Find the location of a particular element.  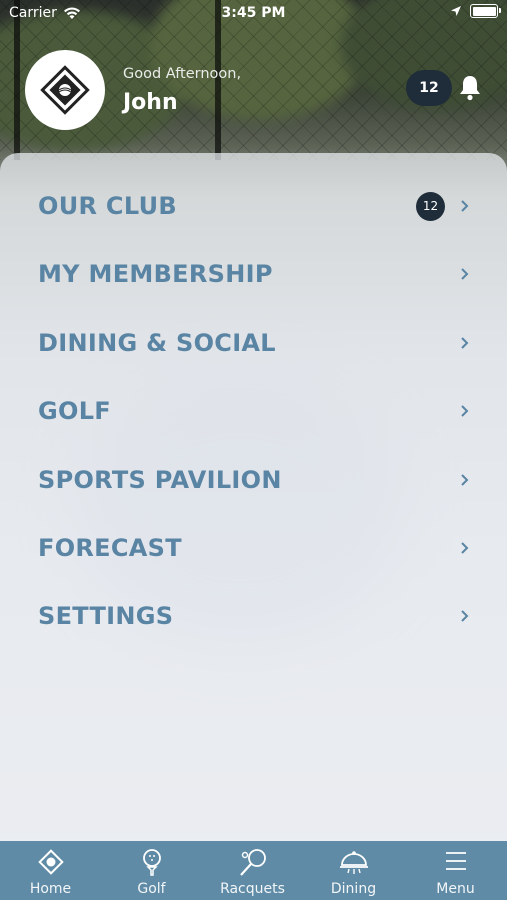

tab-dining: Dining is located at coordinates (353, 870).